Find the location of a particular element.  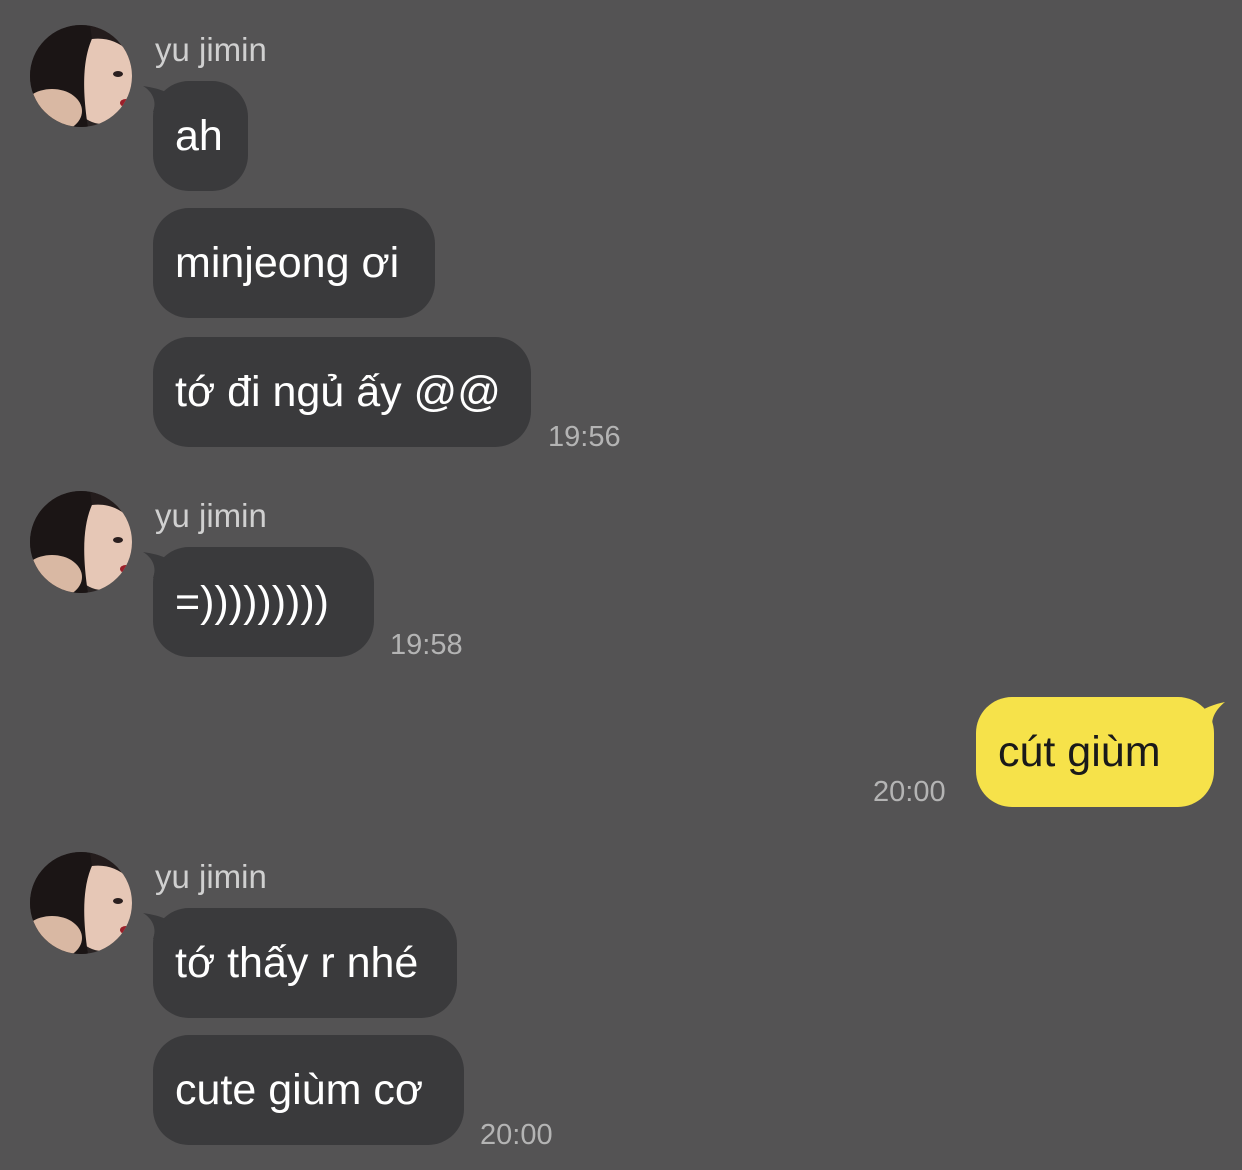

message-timestamp: 19:58 is located at coordinates (426, 645).